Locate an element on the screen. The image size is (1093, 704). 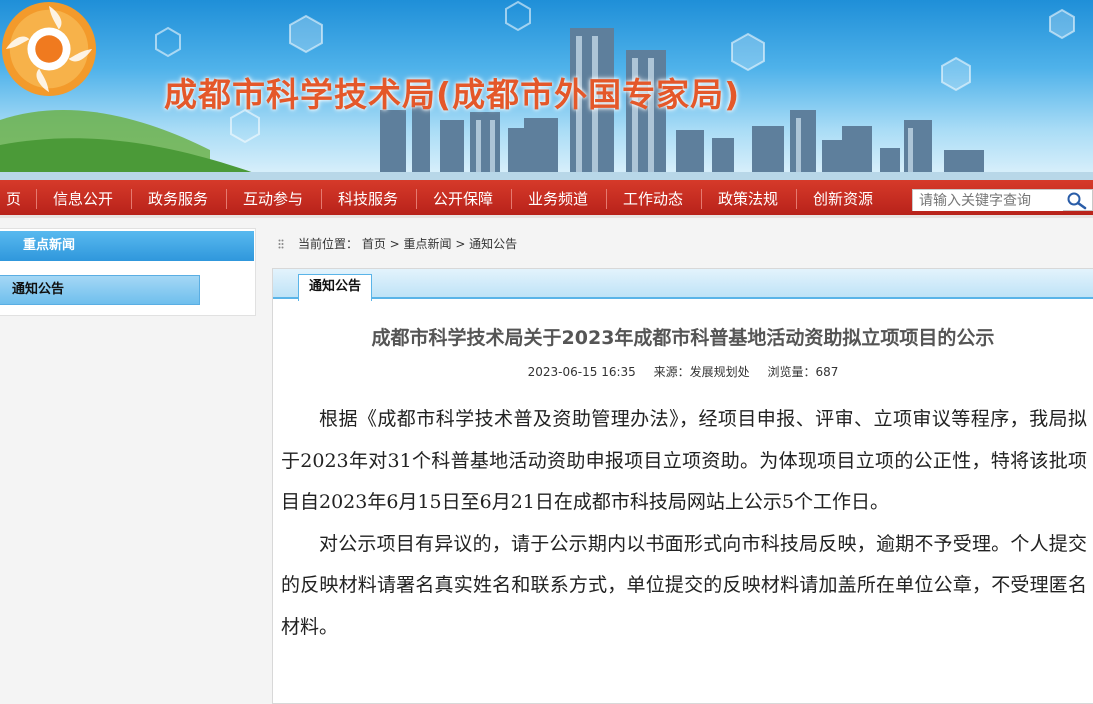
tab-notices: 通知公告 is located at coordinates (335, 287).